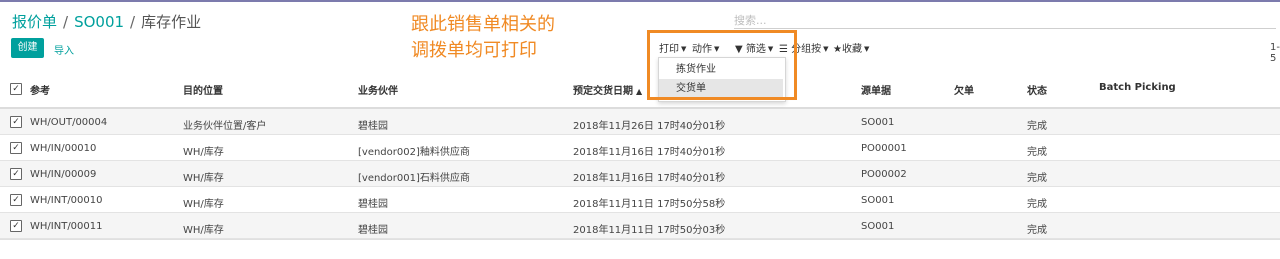 The width and height of the screenshot is (1280, 259). Describe the element at coordinates (69, 122) in the screenshot. I see `cell-reference: WH/OUT/00004` at that location.